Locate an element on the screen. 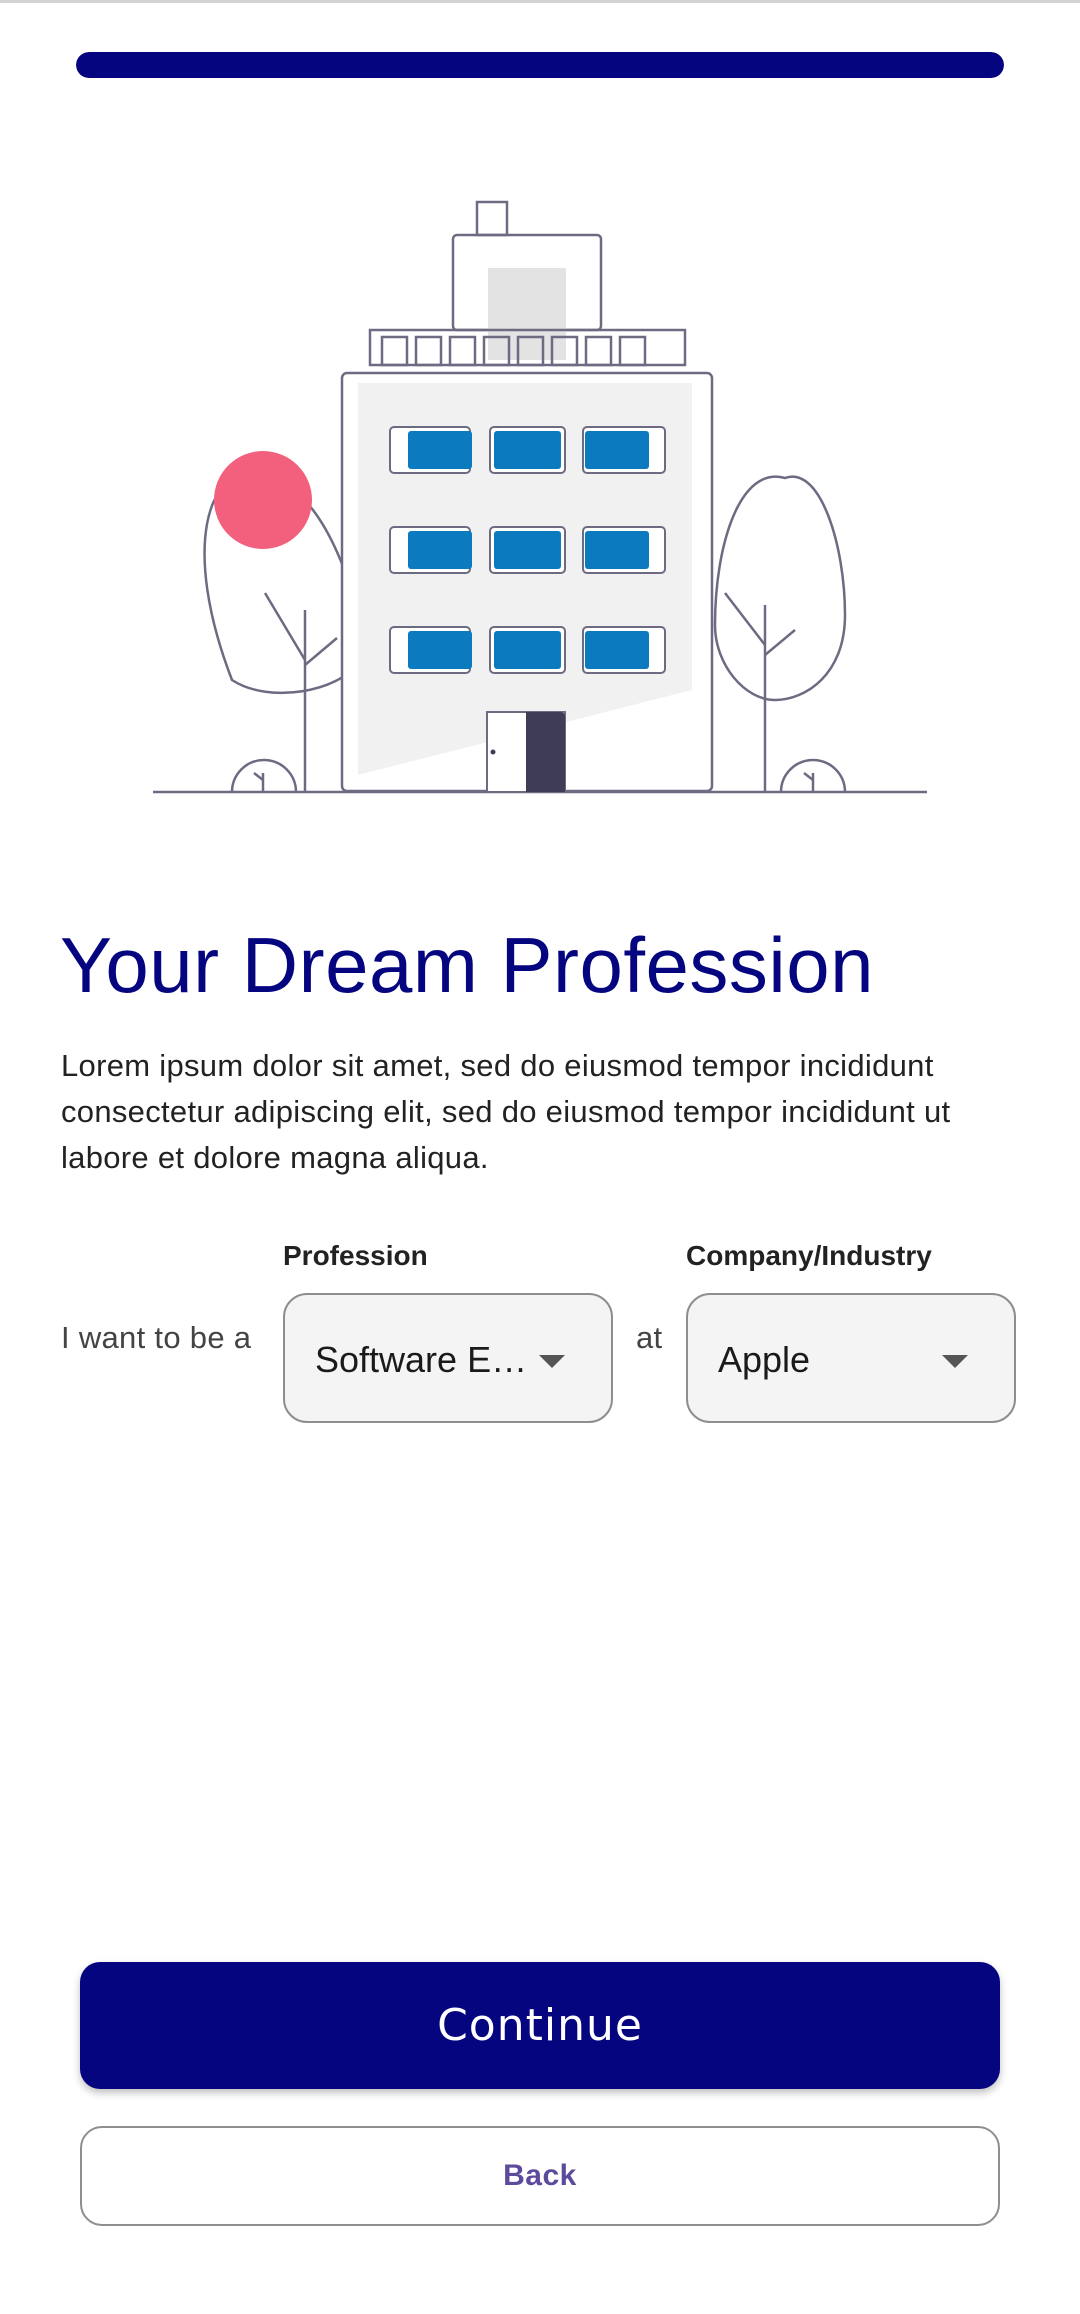  progress-bar-fill is located at coordinates (540, 65).